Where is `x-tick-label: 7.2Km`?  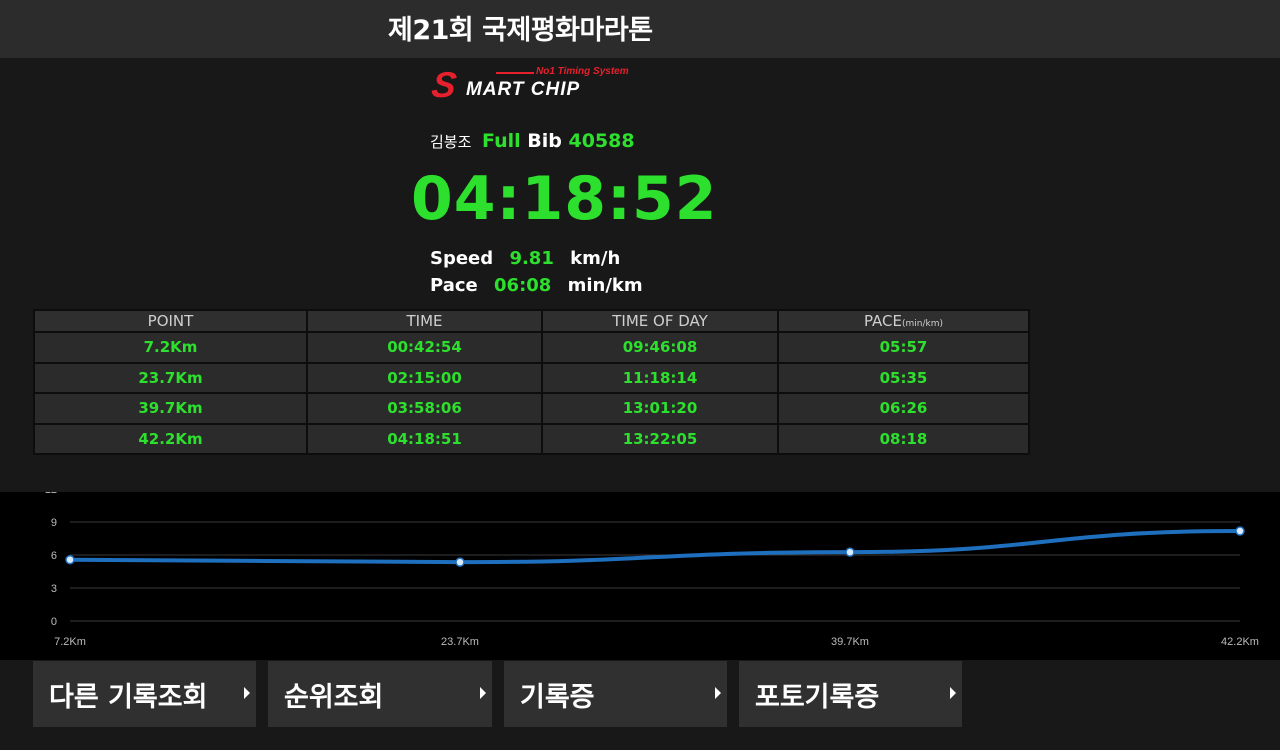 x-tick-label: 7.2Km is located at coordinates (70, 642).